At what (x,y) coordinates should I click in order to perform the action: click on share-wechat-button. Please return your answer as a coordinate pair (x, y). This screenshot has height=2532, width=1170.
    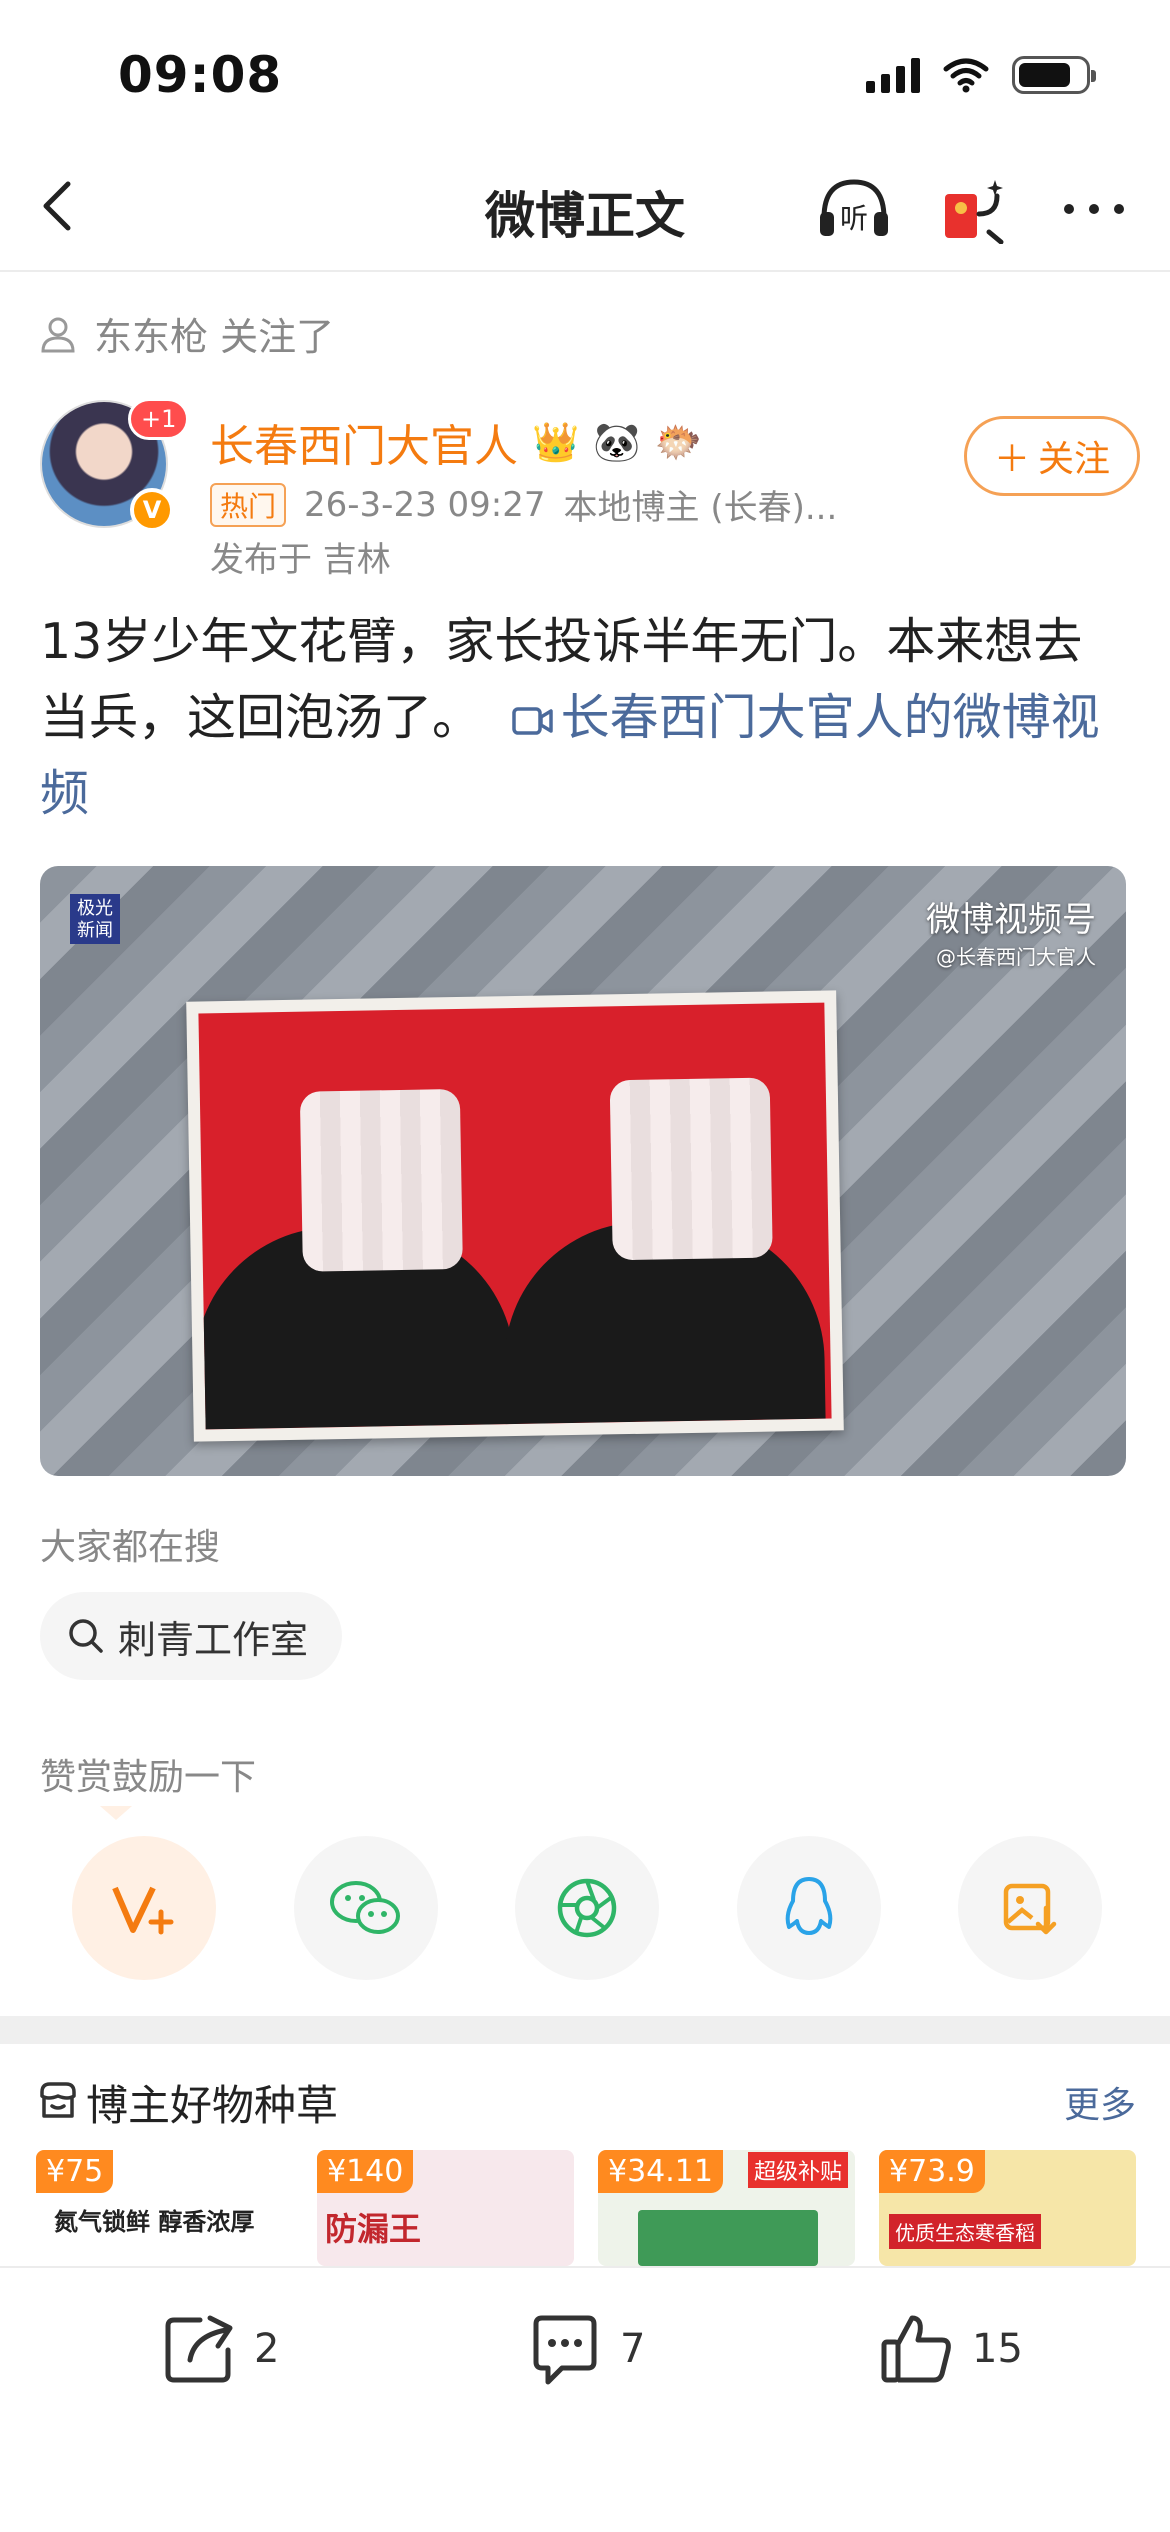
    Looking at the image, I should click on (365, 1908).